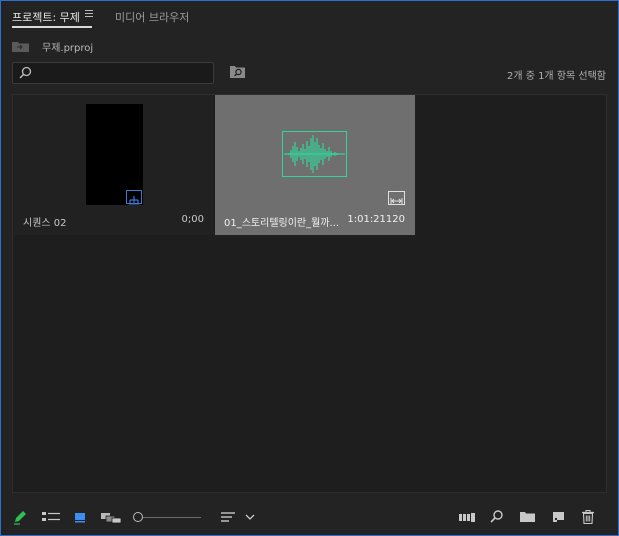 The width and height of the screenshot is (619, 536). I want to click on project-item-sequence: 시퀀스 02 0;00, so click(114, 165).